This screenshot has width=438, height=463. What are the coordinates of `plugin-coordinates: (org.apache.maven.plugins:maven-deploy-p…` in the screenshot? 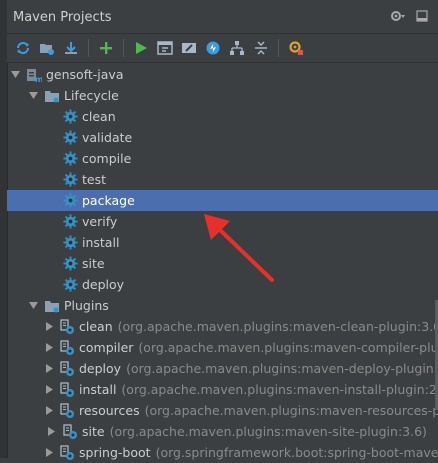 It's located at (282, 368).